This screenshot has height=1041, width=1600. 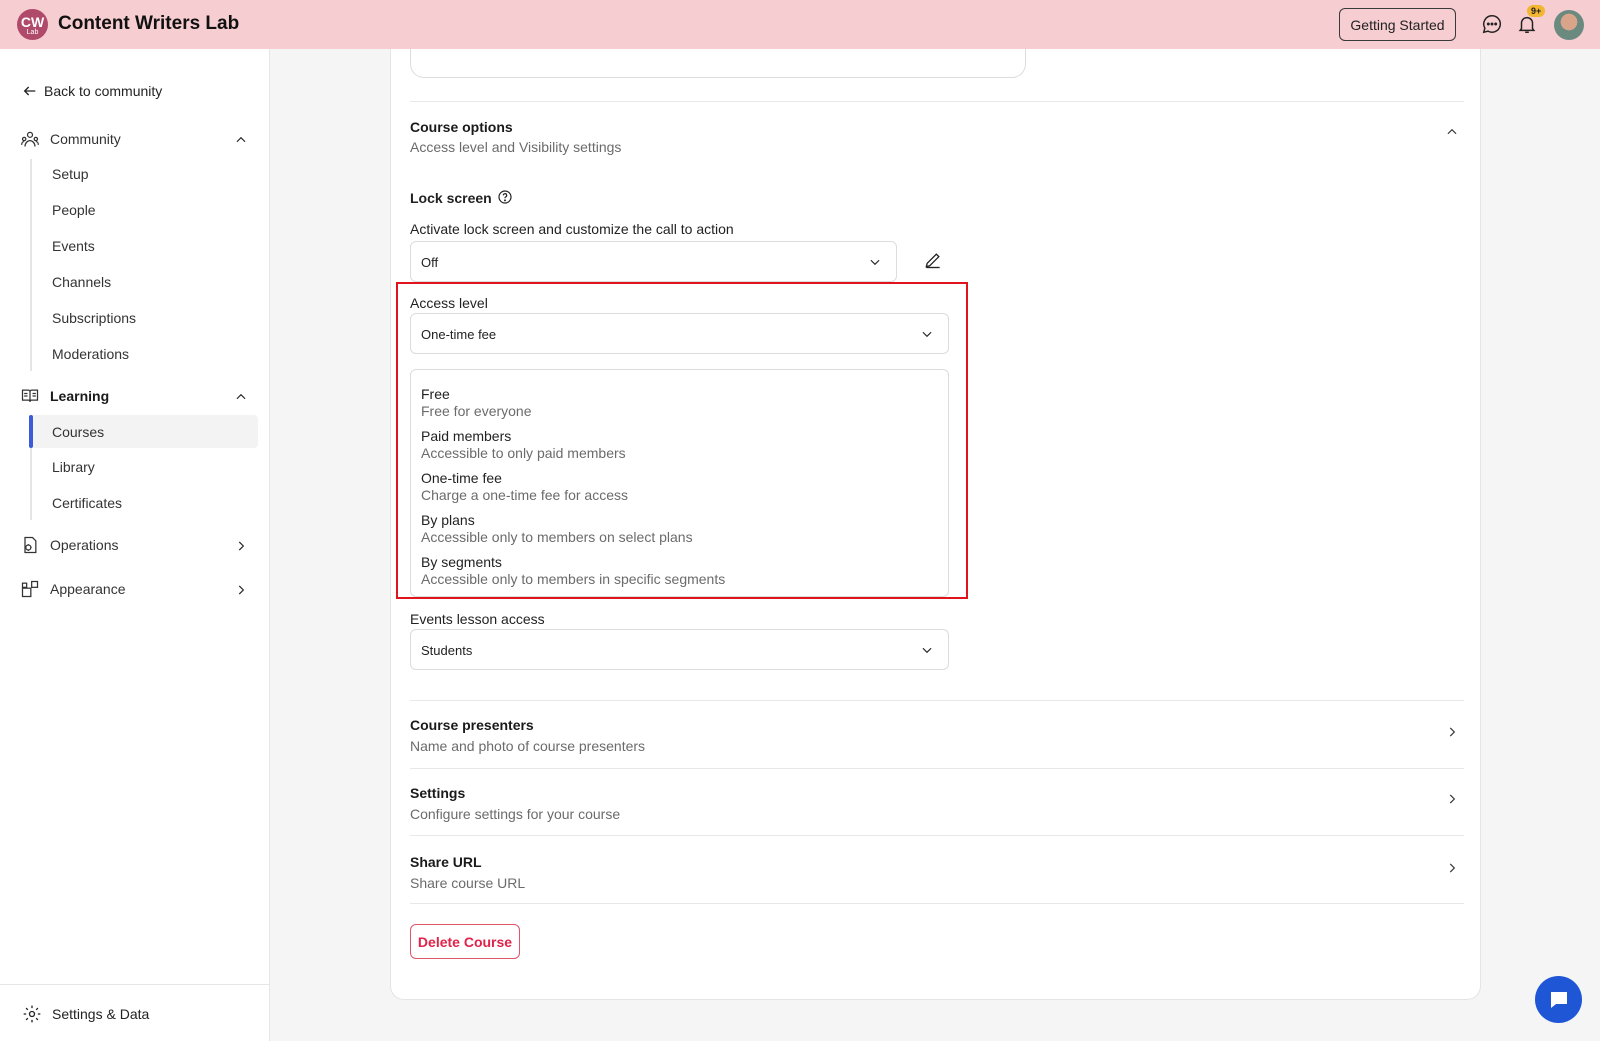 What do you see at coordinates (446, 862) in the screenshot?
I see `share-url-title: Share URL` at bounding box center [446, 862].